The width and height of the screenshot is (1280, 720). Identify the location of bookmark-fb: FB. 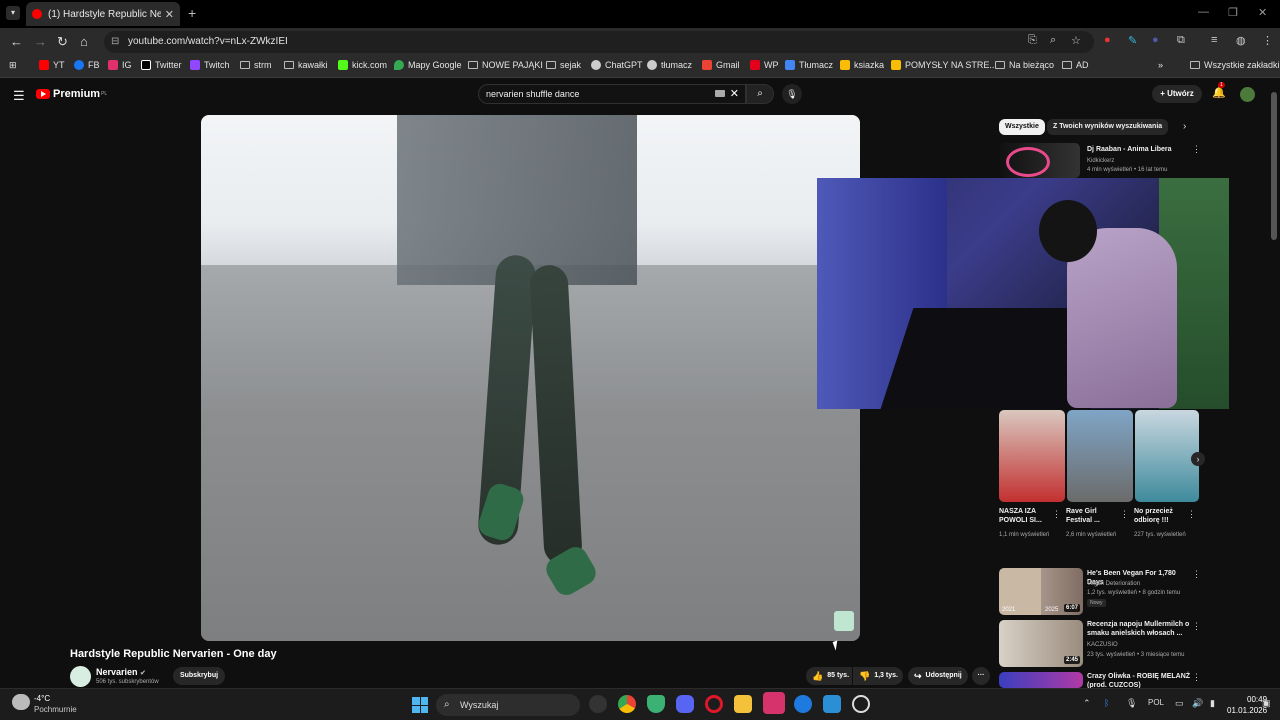
(87, 65).